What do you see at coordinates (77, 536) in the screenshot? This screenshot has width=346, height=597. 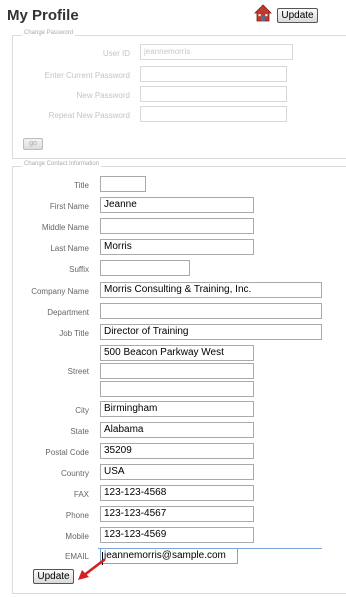 I see `mobile-label: Mobile` at bounding box center [77, 536].